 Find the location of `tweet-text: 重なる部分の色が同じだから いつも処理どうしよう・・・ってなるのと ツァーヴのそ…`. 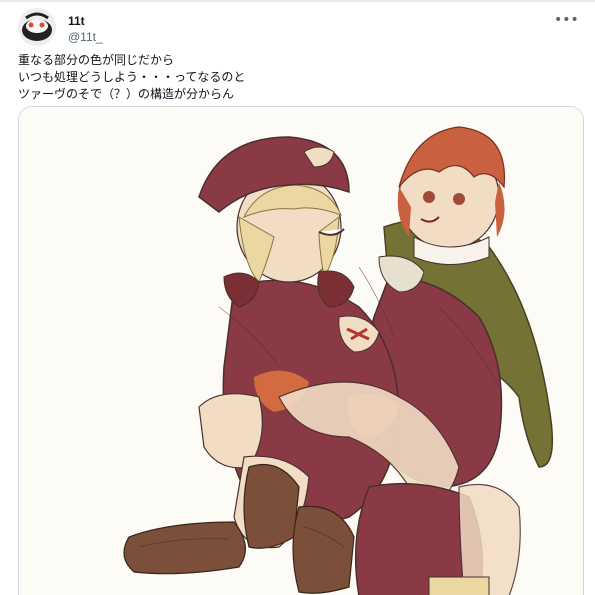

tweet-text: 重なる部分の色が同じだから いつも処理どうしよう・・・ってなるのと ツァーヴのそ… is located at coordinates (298, 77).